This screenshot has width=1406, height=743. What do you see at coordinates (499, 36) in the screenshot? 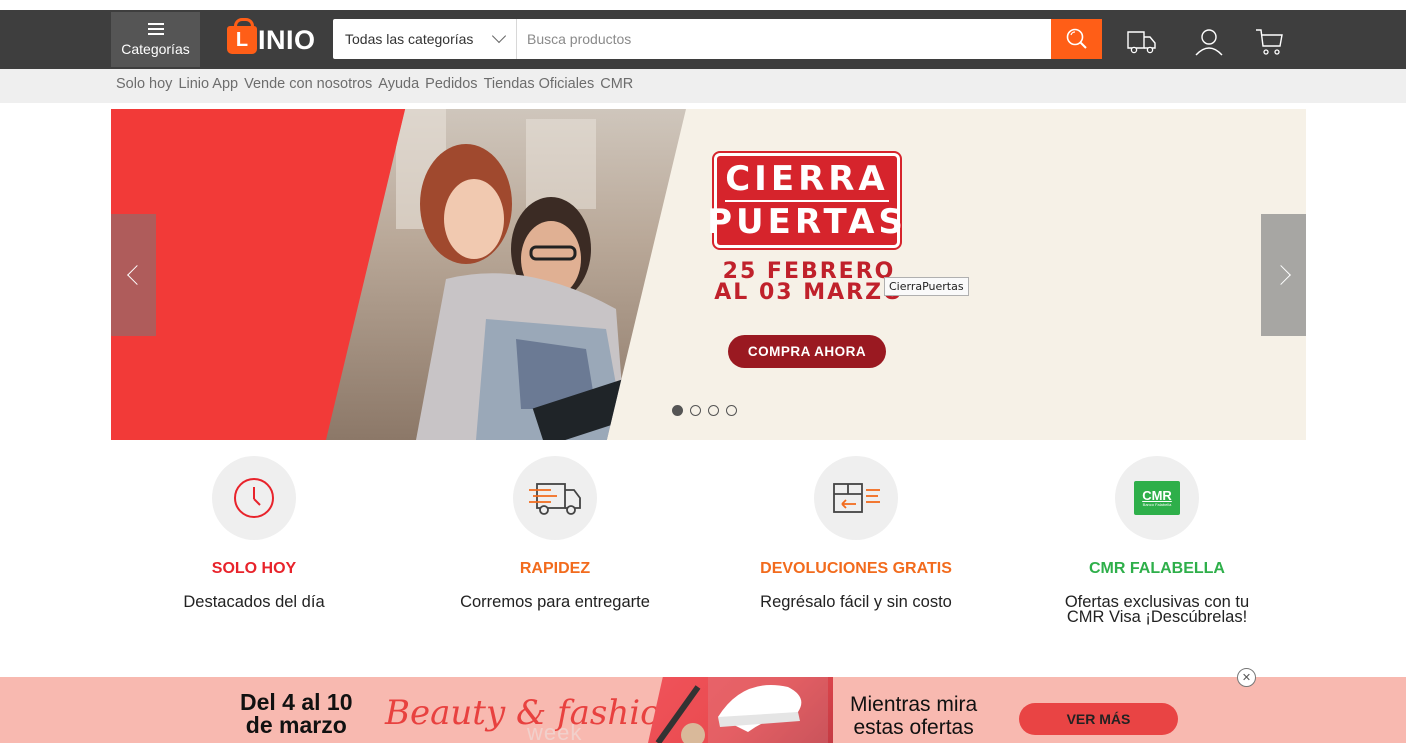
I see `chevron-down-icon` at bounding box center [499, 36].